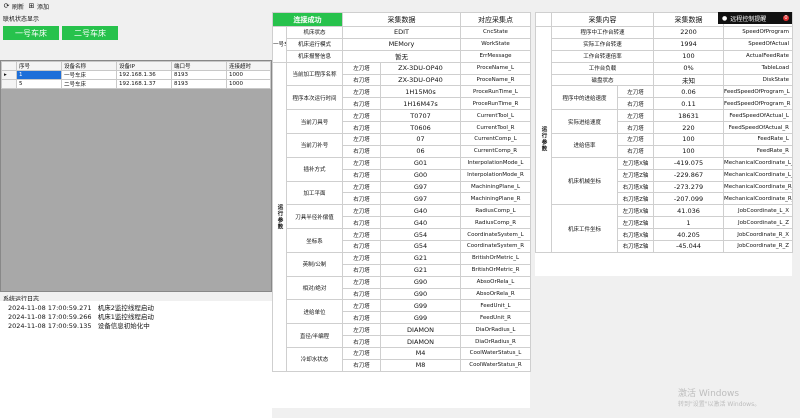  I want to click on table-row: 插补方式 左刀塔 G01 InterpolationMode_L, so click(402, 169).